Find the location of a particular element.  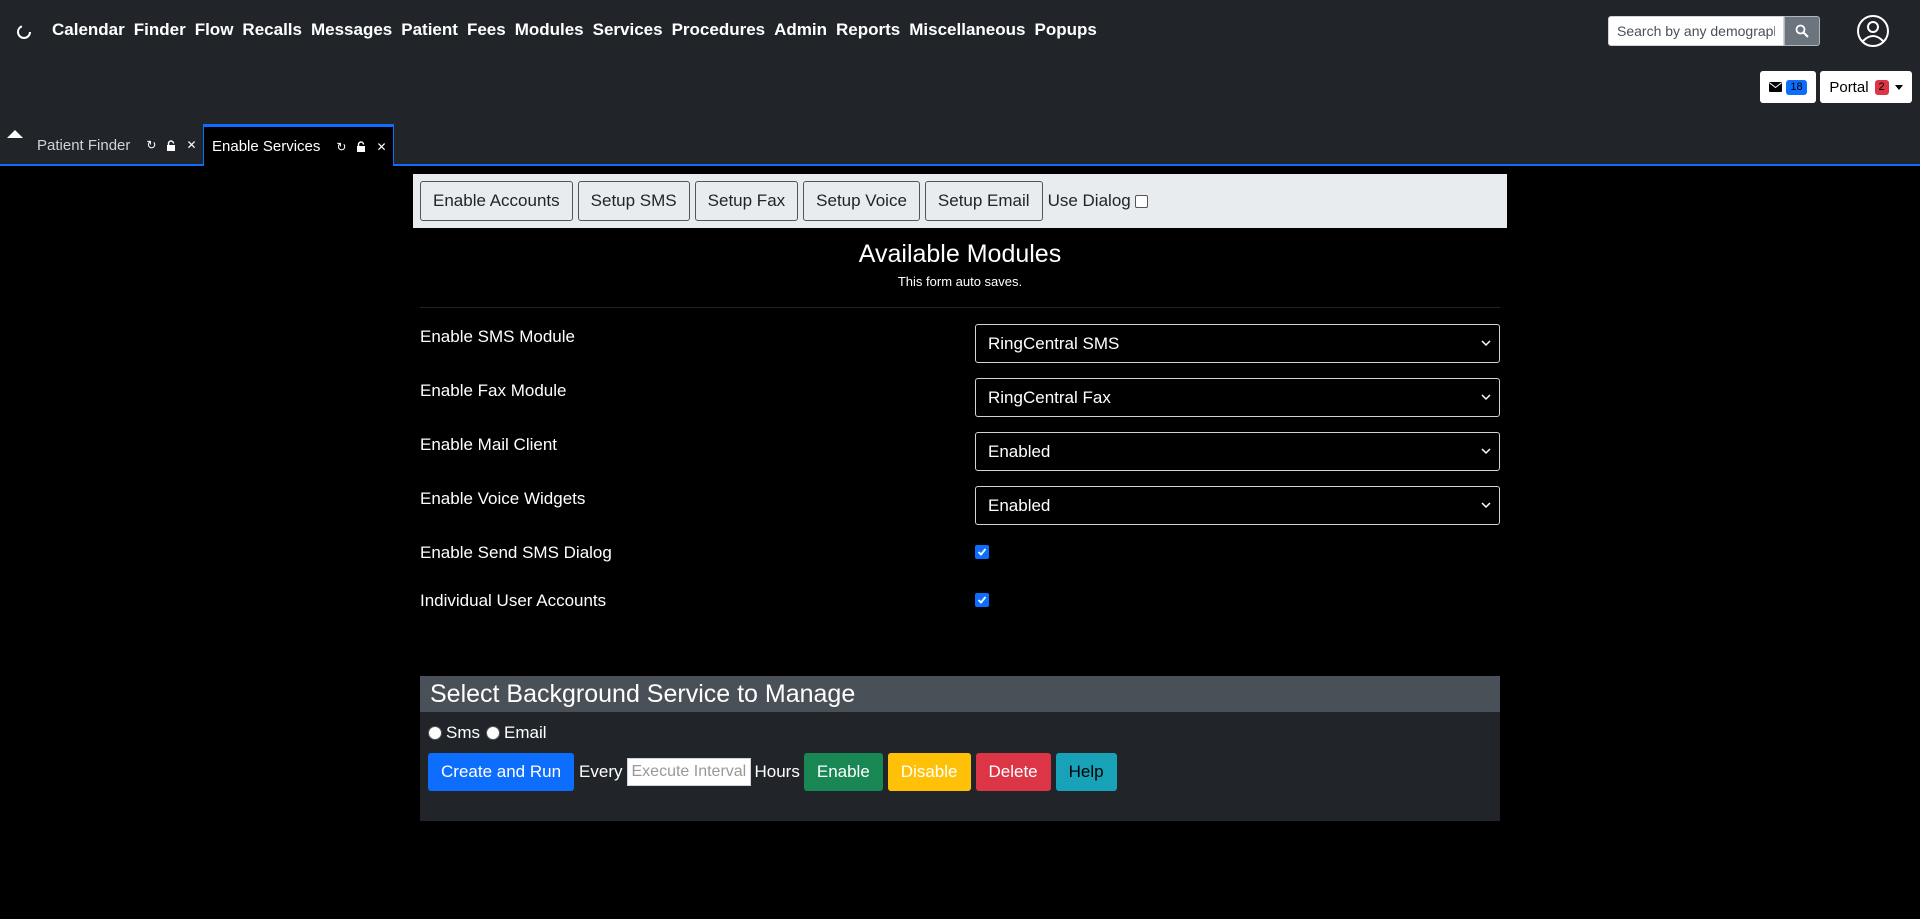

page-subtitle: This form auto saves. is located at coordinates (960, 281).